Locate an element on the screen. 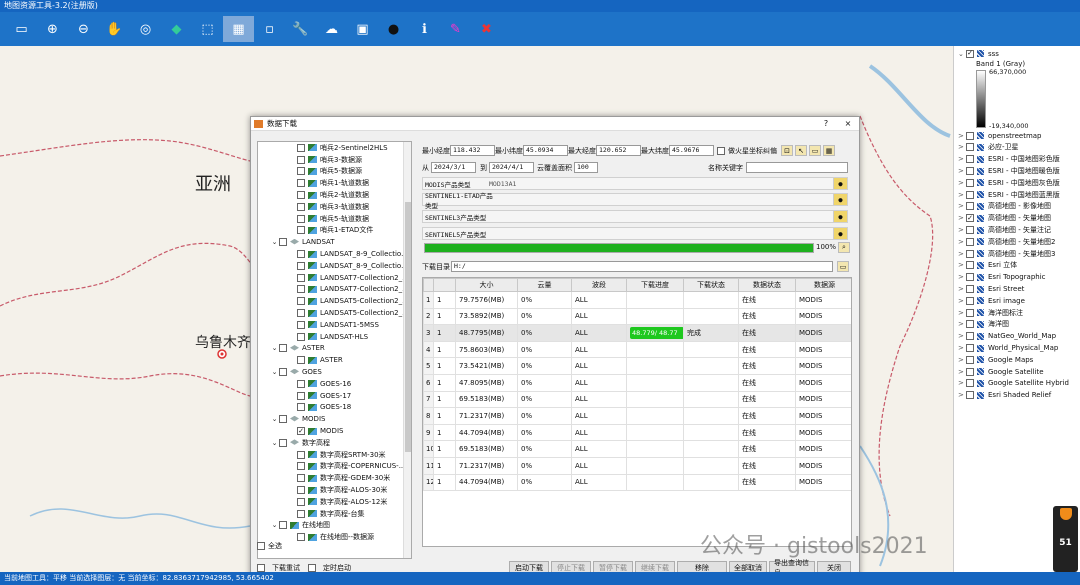 The width and height of the screenshot is (1080, 585). layer-item: > ESRI - 中国地图蓝黑版 is located at coordinates (1017, 195).